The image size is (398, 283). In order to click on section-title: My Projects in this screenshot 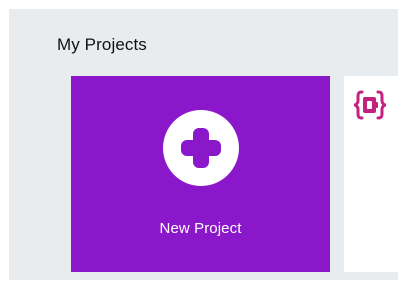, I will do `click(102, 44)`.